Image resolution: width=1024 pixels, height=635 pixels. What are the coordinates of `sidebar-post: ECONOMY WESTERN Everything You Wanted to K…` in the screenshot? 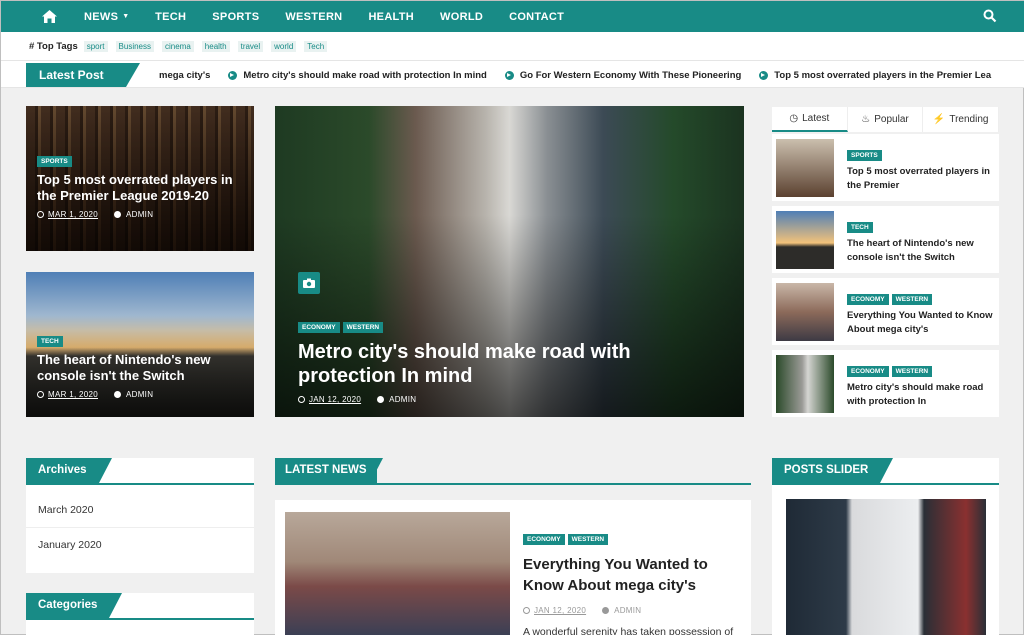 It's located at (885, 311).